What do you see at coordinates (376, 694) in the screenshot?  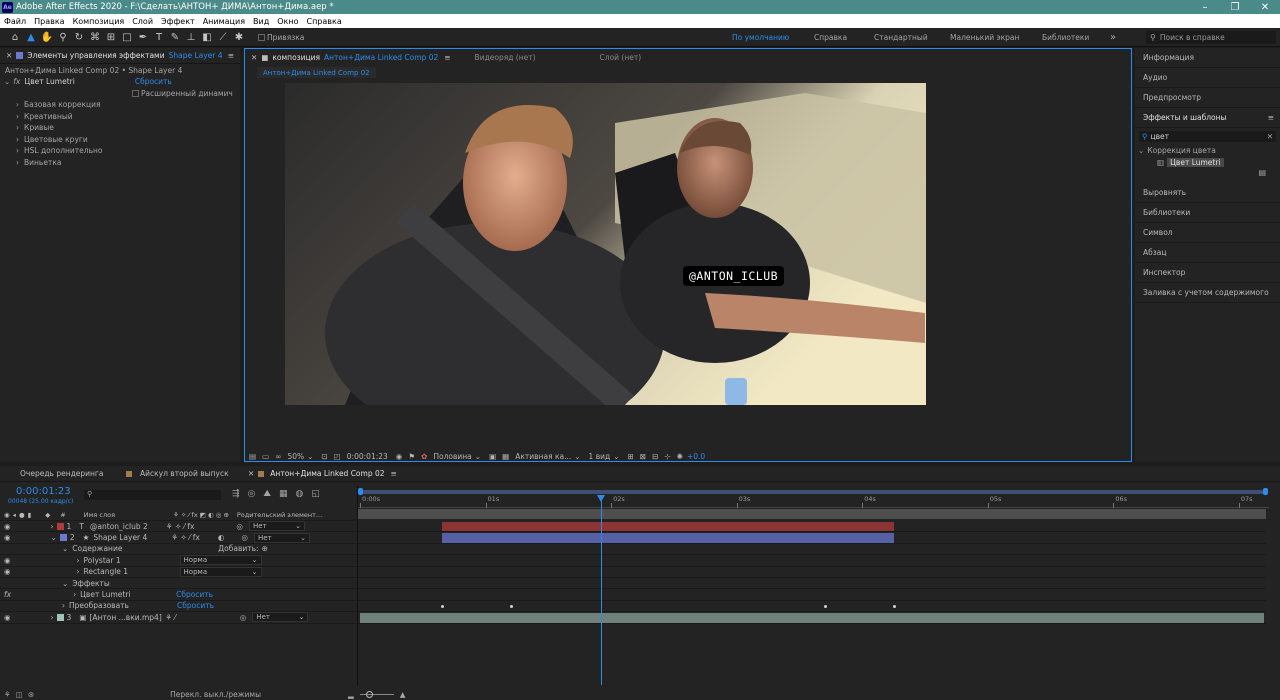 I see `zoom-slider` at bounding box center [376, 694].